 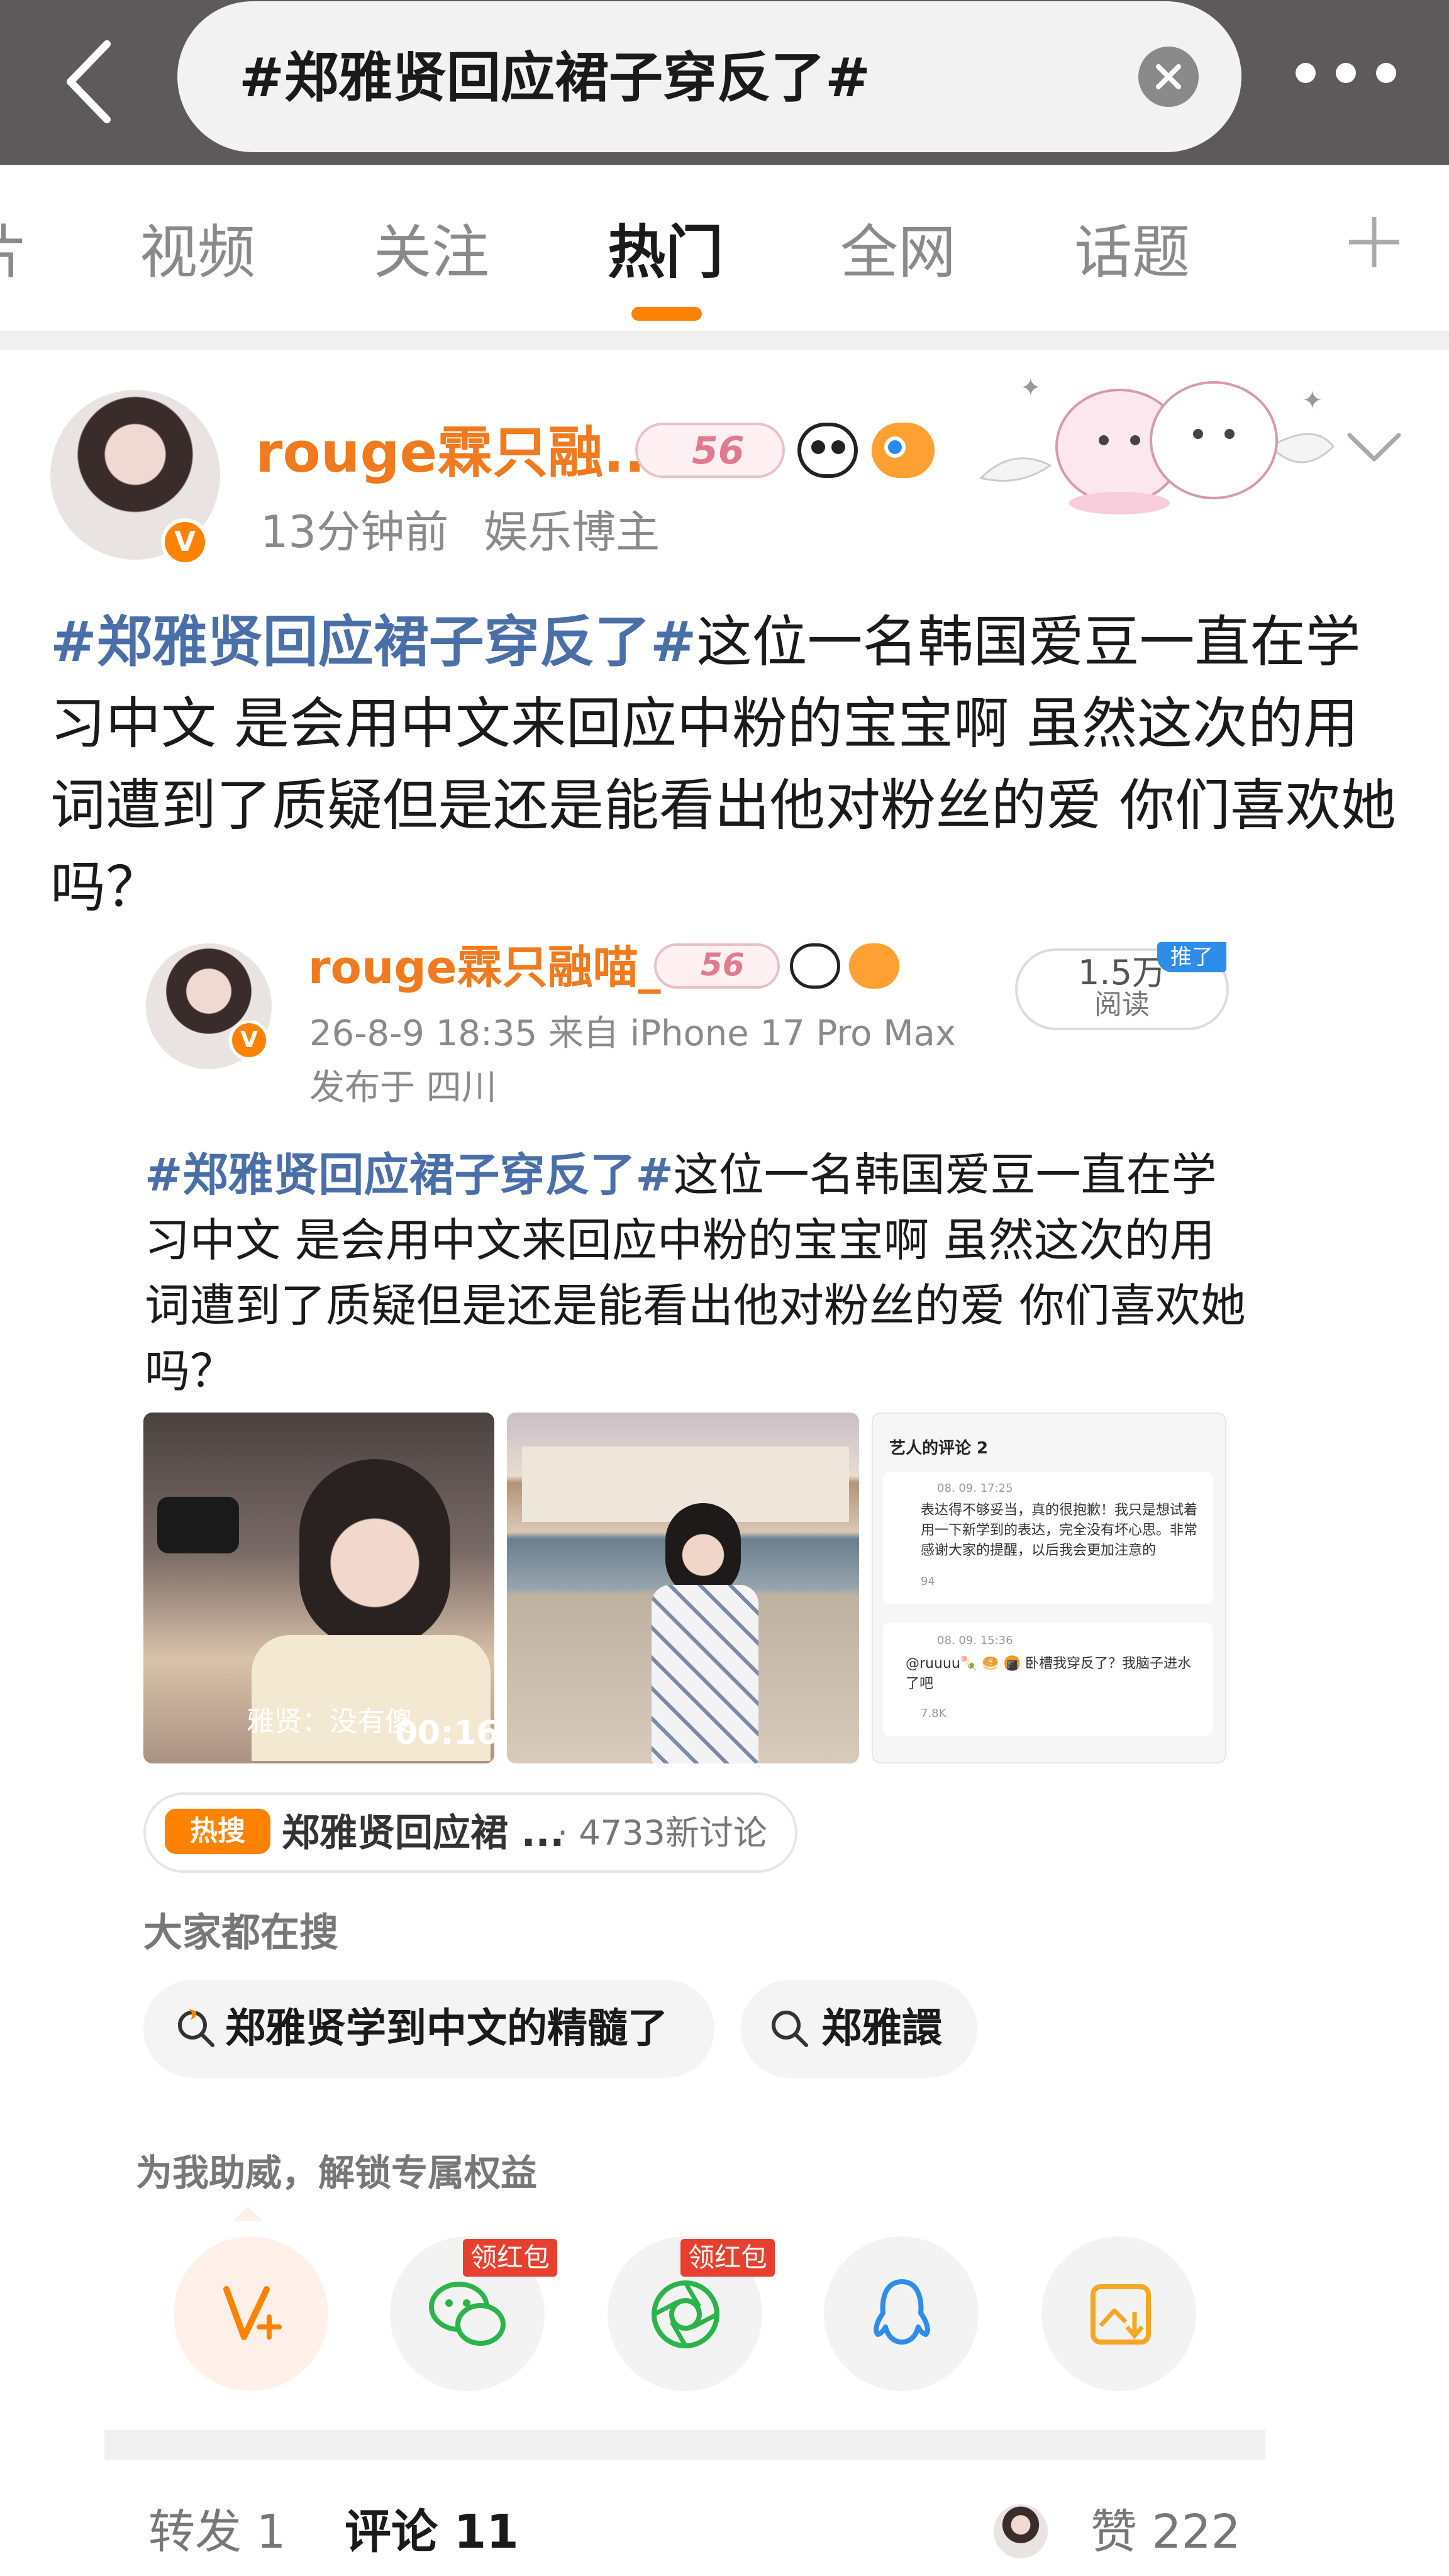 I want to click on author-role: 娱乐博主, so click(x=572, y=532).